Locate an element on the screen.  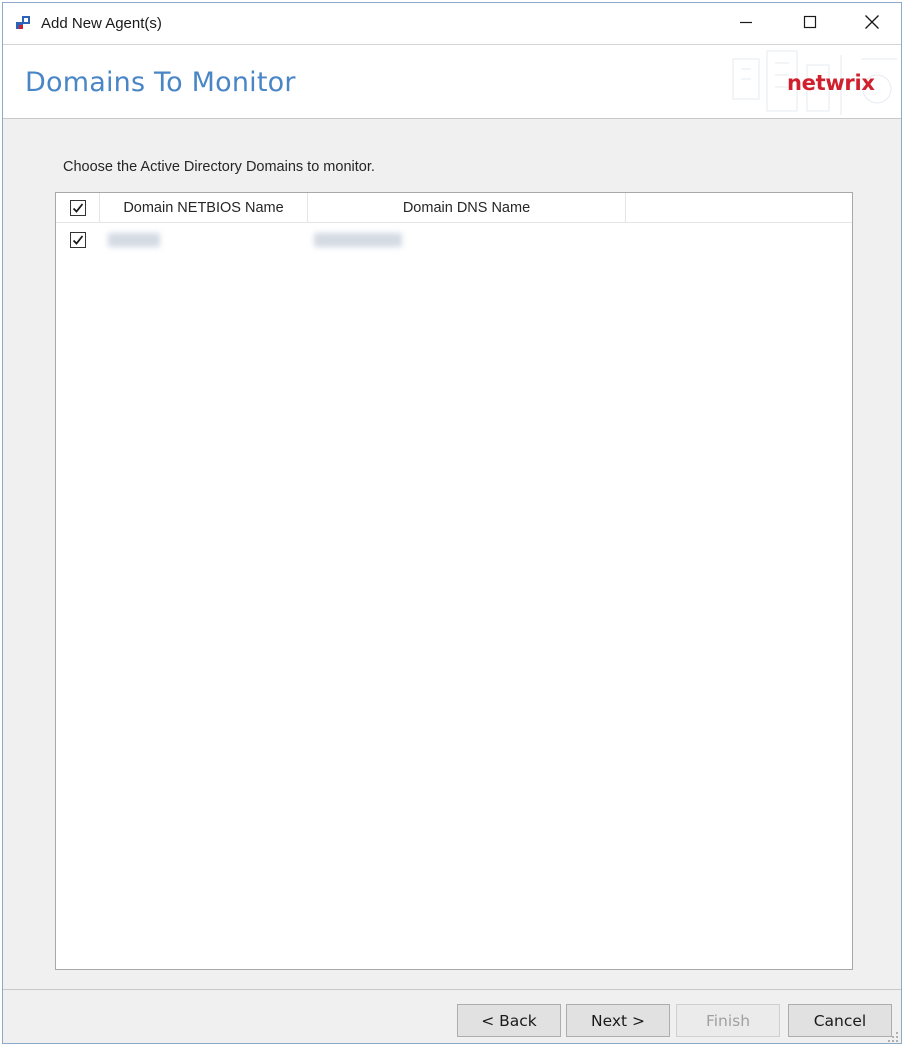
column-header-dns: Domain DNS Name is located at coordinates (467, 208).